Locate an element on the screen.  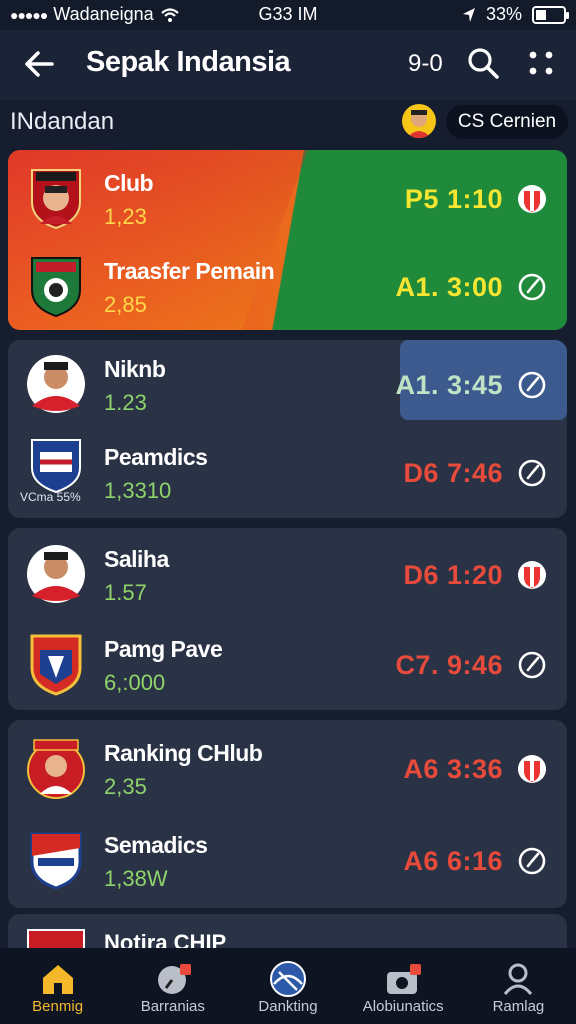
club-value: 1,38W is located at coordinates (136, 878).